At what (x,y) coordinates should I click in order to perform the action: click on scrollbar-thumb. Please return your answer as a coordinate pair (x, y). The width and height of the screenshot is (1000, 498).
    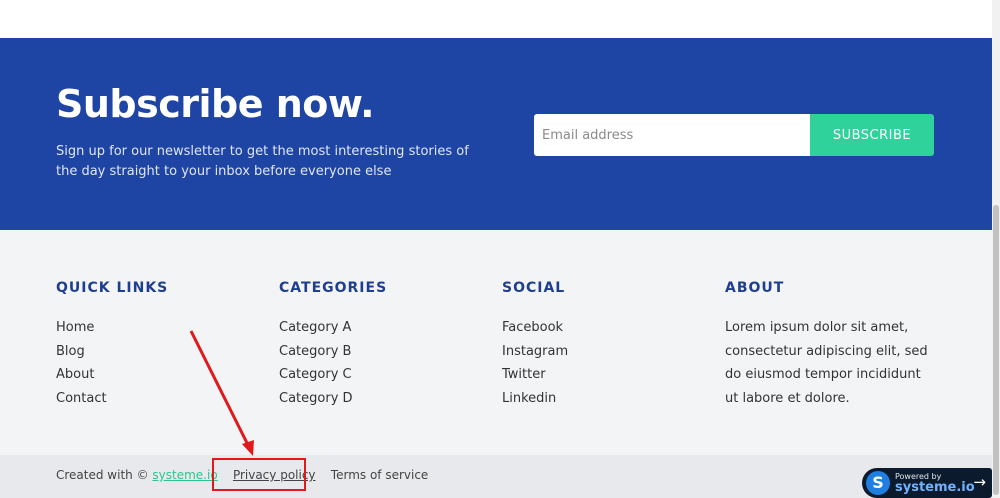
    Looking at the image, I should click on (996, 350).